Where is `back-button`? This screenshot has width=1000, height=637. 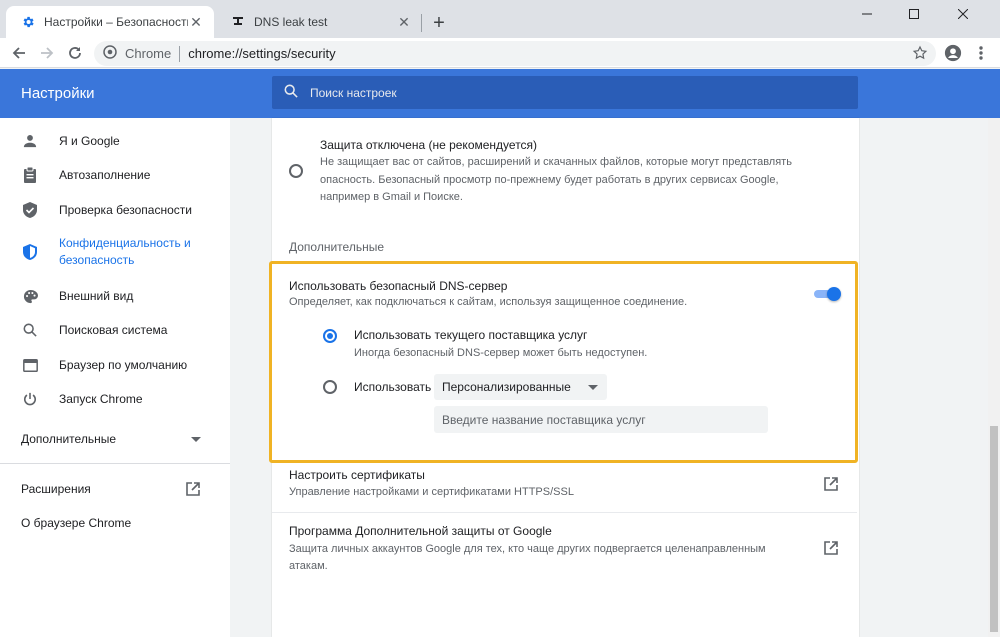 back-button is located at coordinates (19, 53).